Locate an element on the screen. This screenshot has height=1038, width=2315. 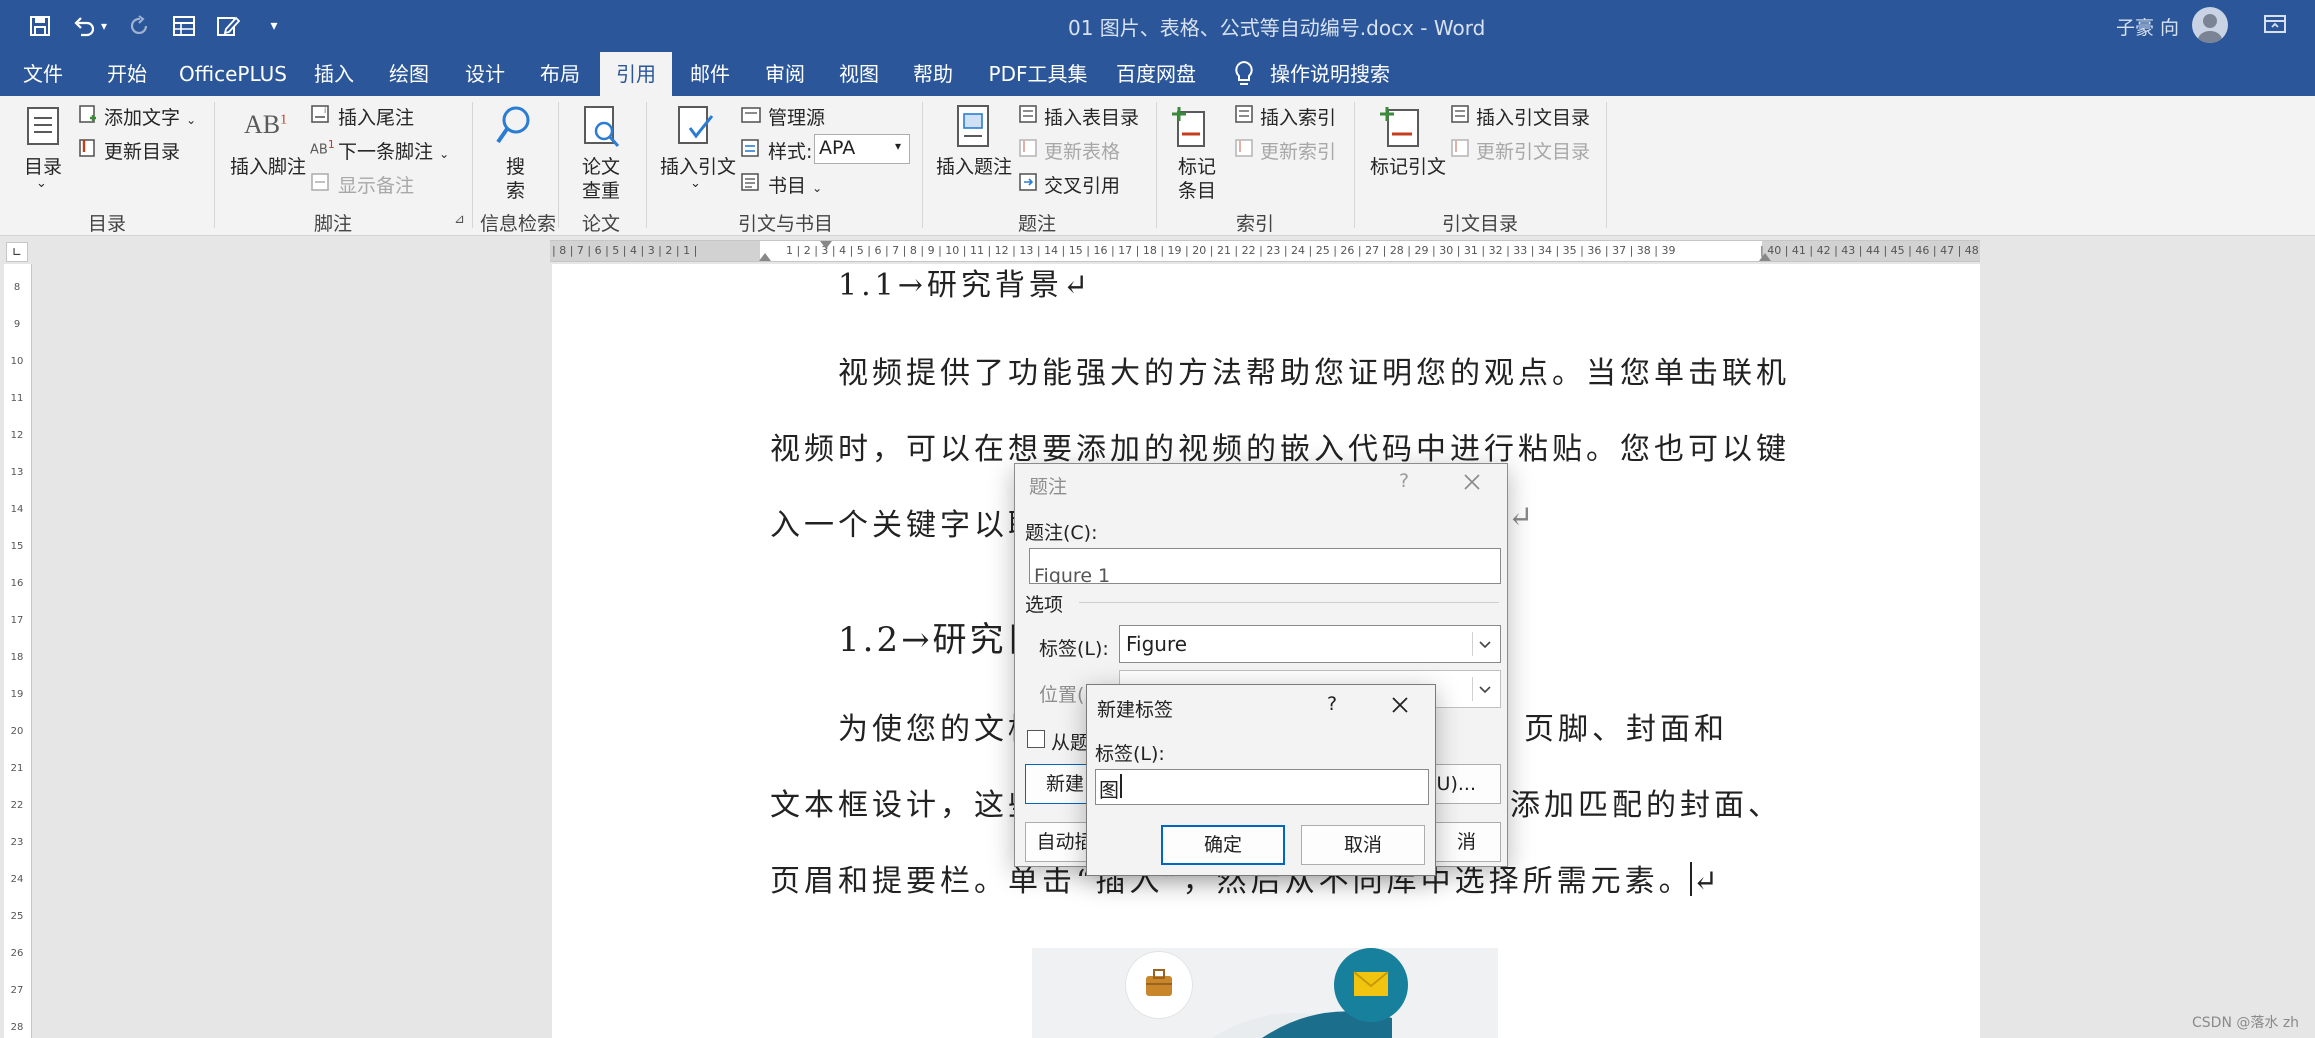
document-illustration is located at coordinates (1265, 993).